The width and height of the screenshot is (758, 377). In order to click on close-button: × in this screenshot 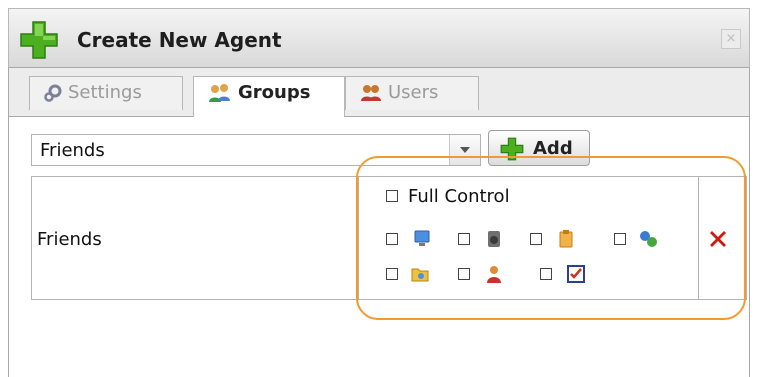, I will do `click(731, 39)`.